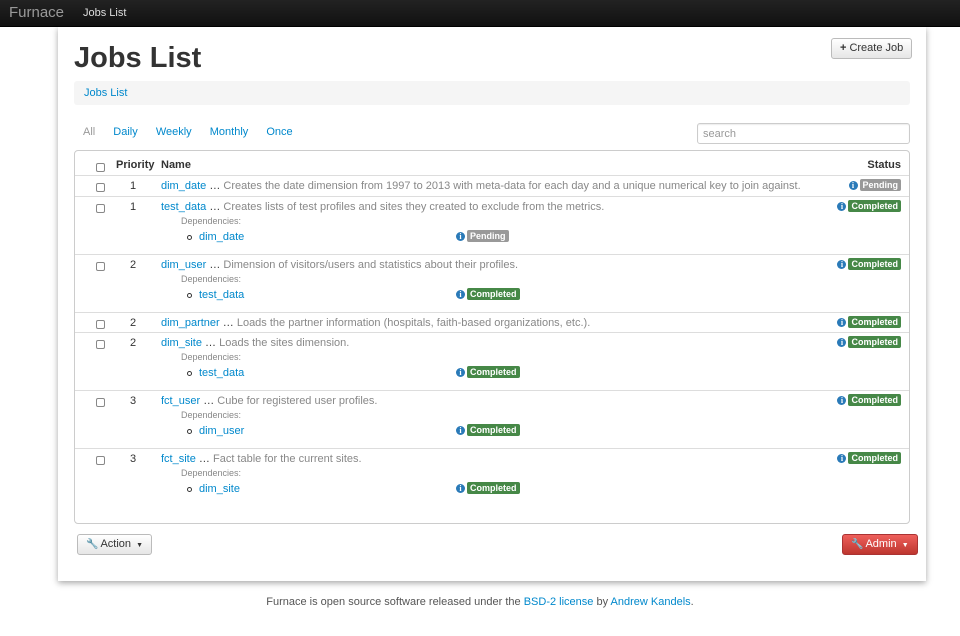  What do you see at coordinates (181, 343) in the screenshot?
I see `job-name-link: dim_site` at bounding box center [181, 343].